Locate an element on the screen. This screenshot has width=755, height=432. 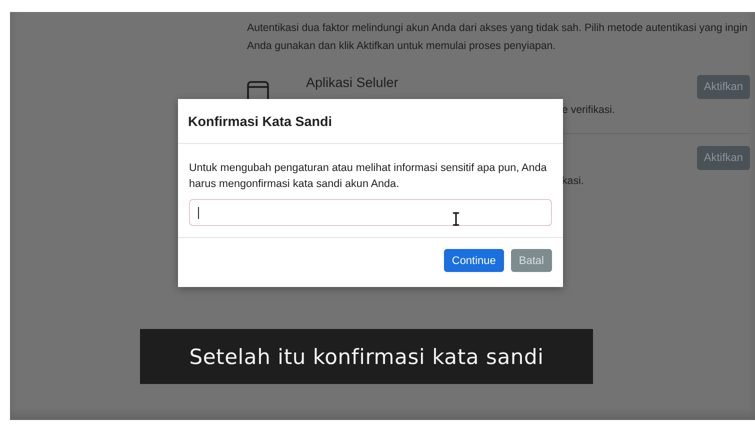
cancel-button: Batal is located at coordinates (531, 260).